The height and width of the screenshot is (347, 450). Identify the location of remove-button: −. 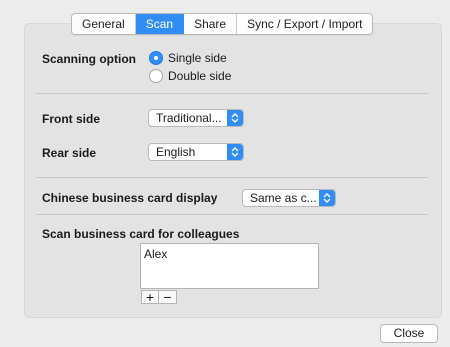
(168, 297).